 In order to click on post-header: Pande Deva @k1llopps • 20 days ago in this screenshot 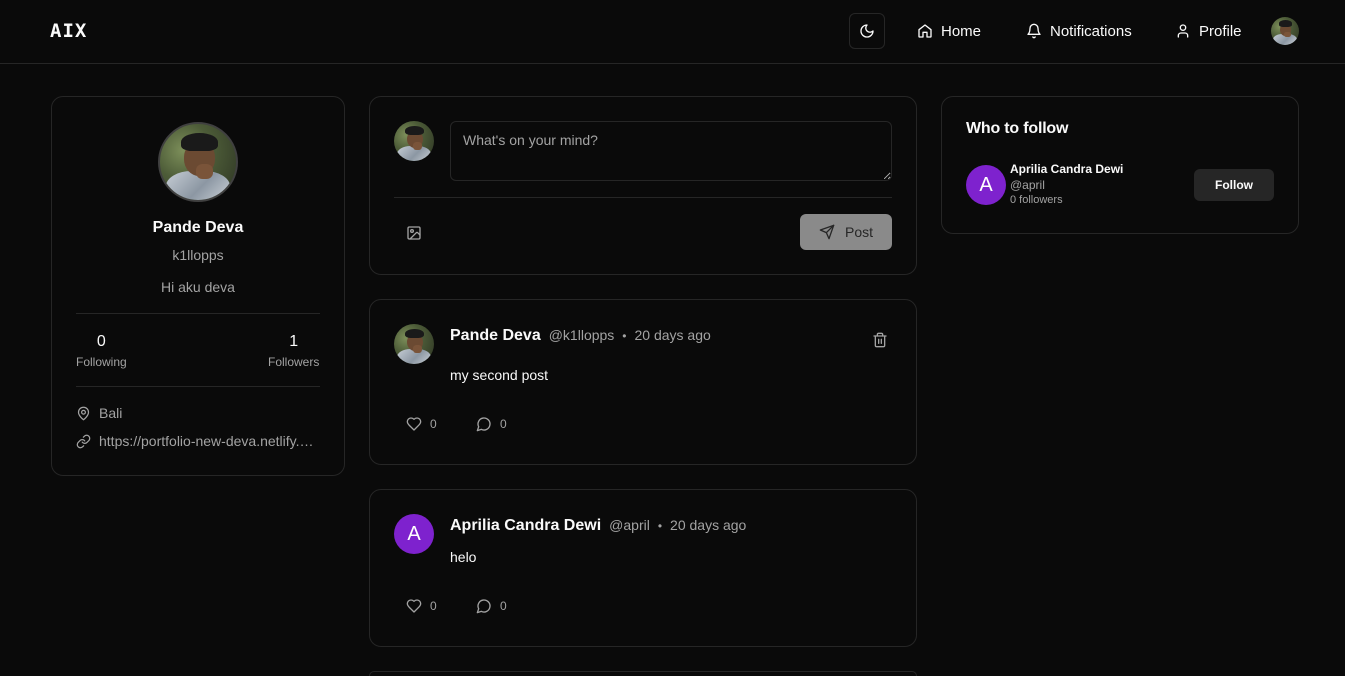, I will do `click(580, 336)`.